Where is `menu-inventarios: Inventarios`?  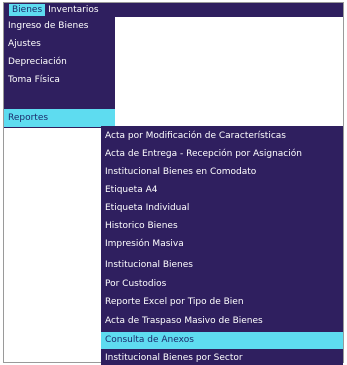
menu-inventarios: Inventarios is located at coordinates (73, 10).